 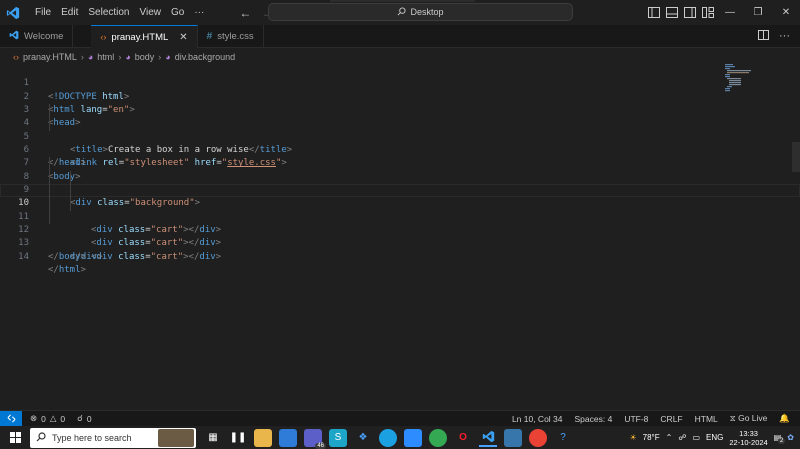 I want to click on breadcrumb-div: div.background, so click(x=205, y=57).